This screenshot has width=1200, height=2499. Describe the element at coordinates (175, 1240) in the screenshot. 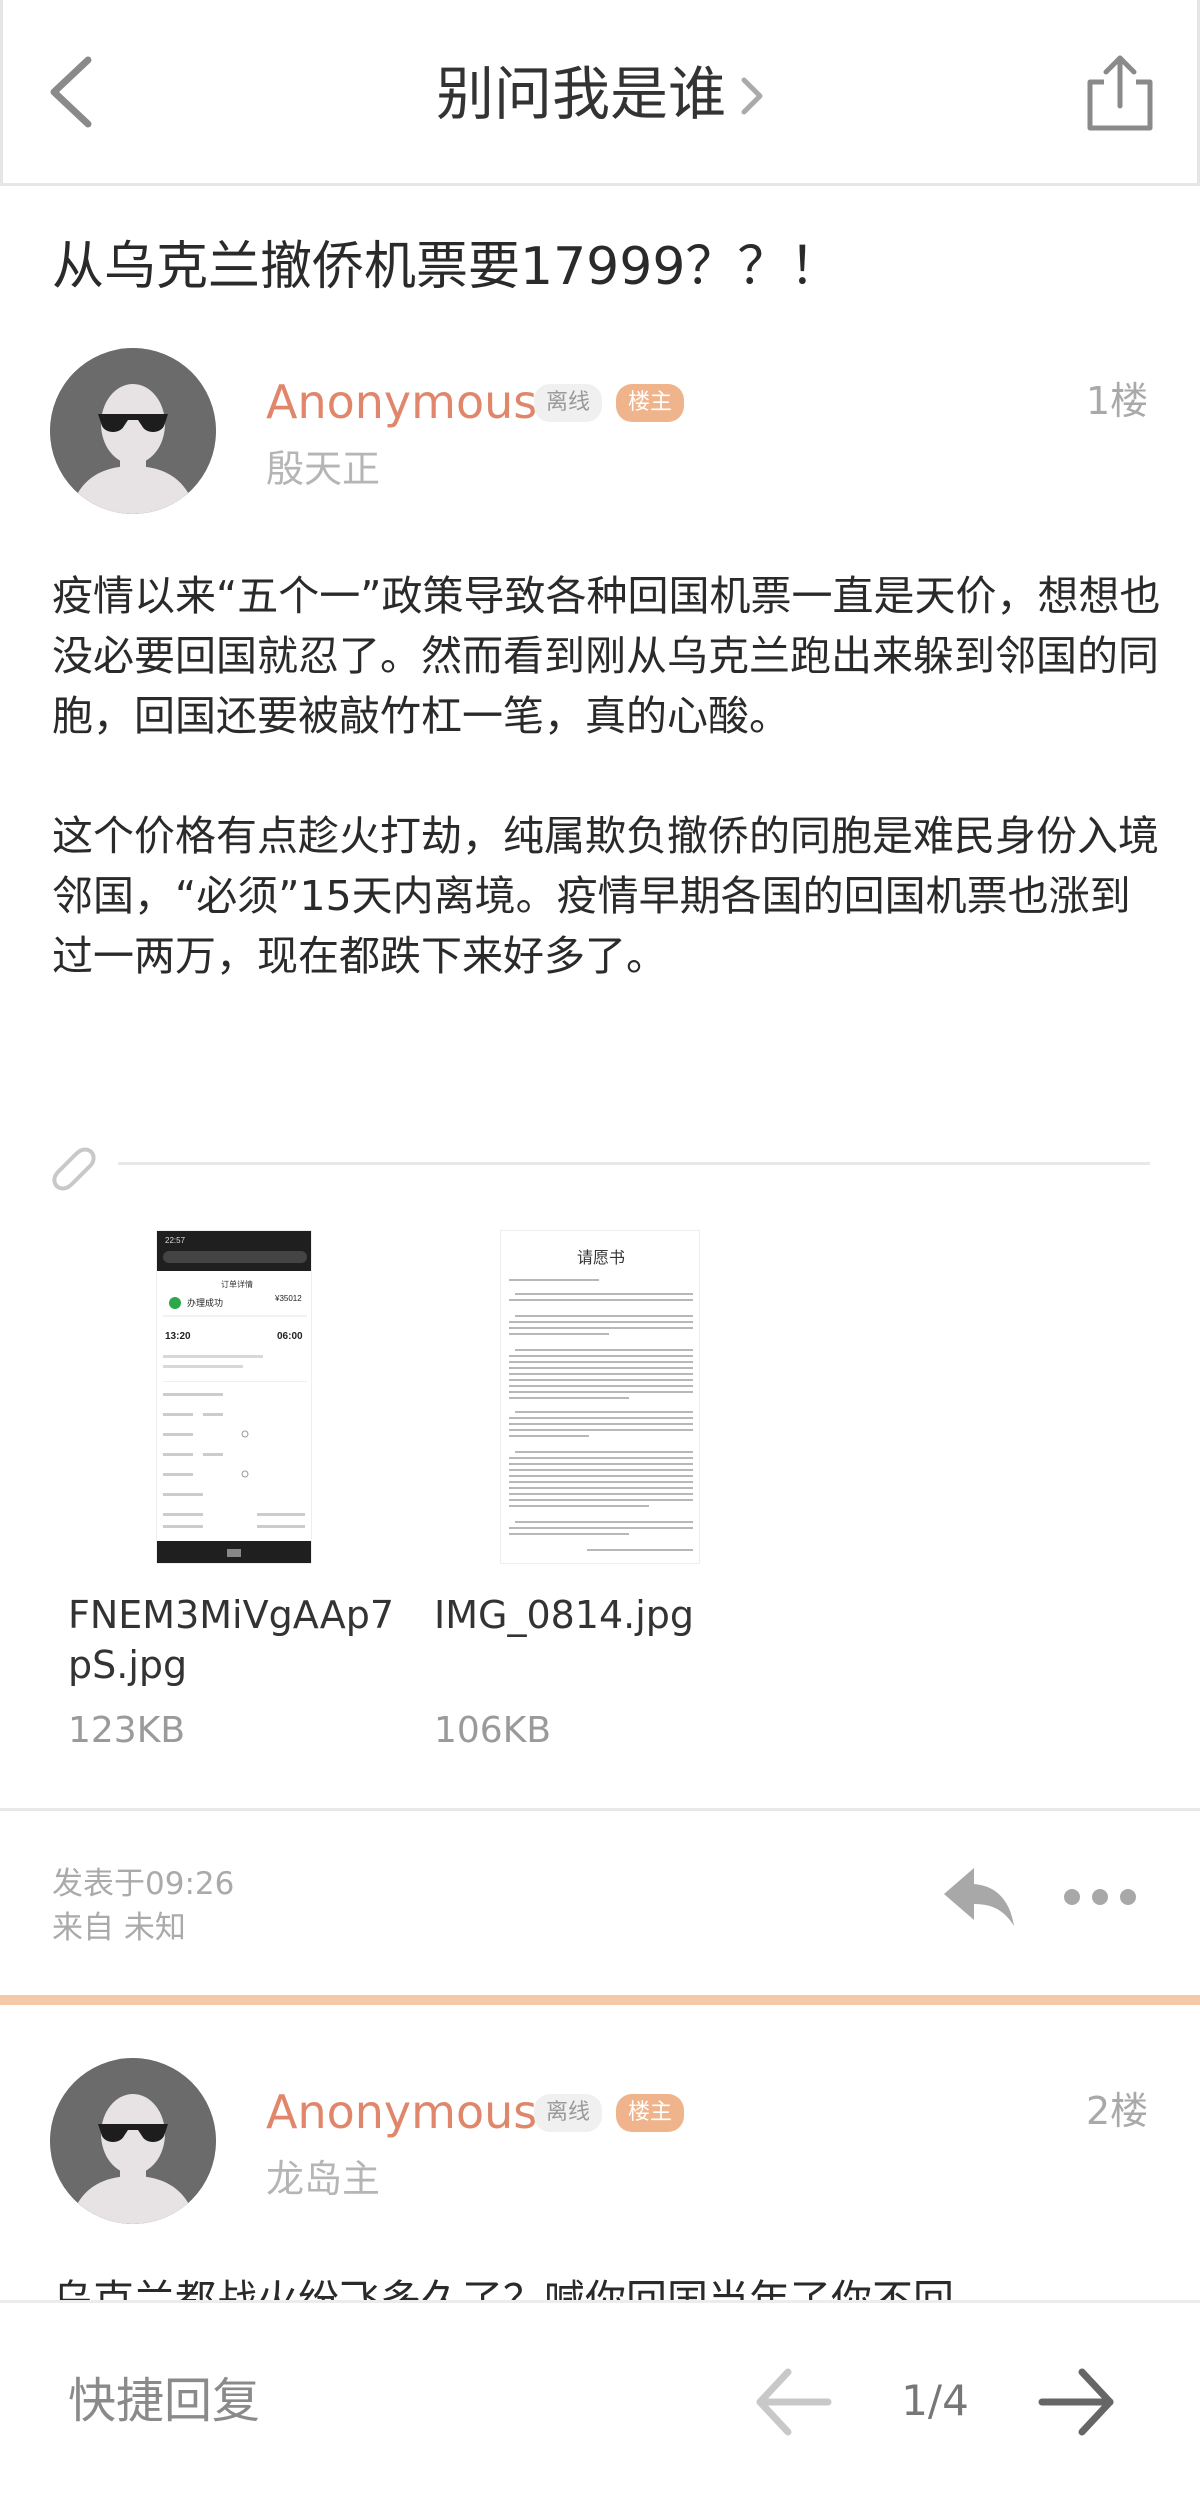

I see `thumb-time: 22:57` at that location.